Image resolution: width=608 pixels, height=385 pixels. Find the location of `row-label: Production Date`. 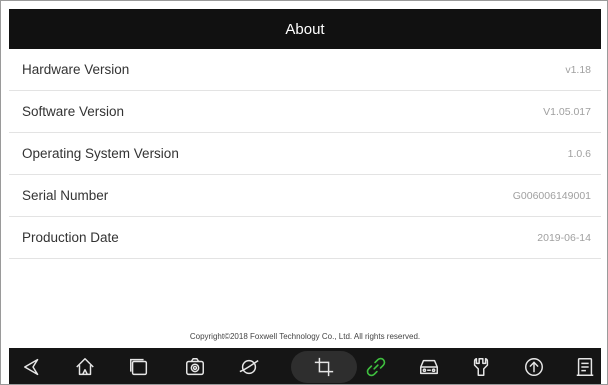

row-label: Production Date is located at coordinates (70, 237).